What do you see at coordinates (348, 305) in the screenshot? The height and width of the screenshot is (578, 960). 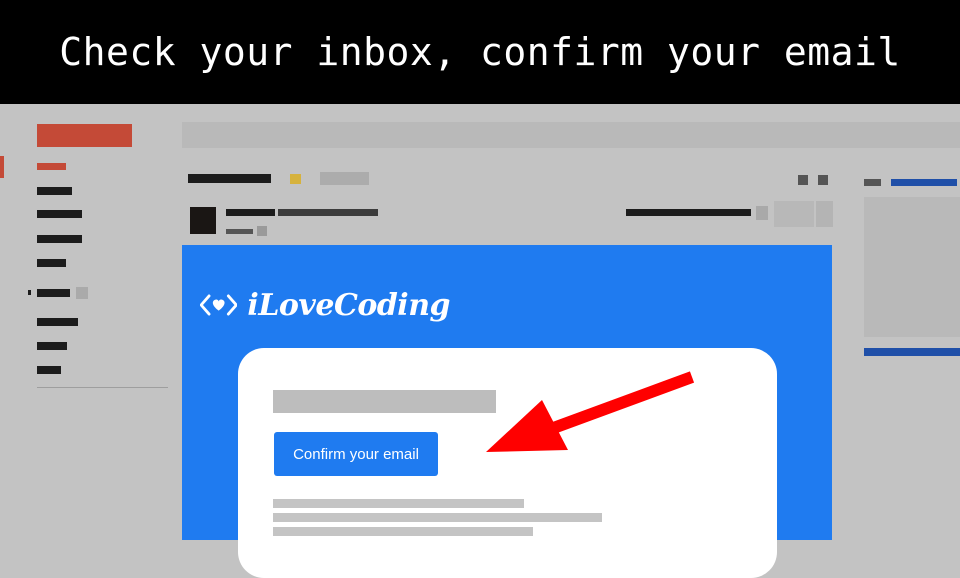 I see `brand-name: iLoveCoding` at bounding box center [348, 305].